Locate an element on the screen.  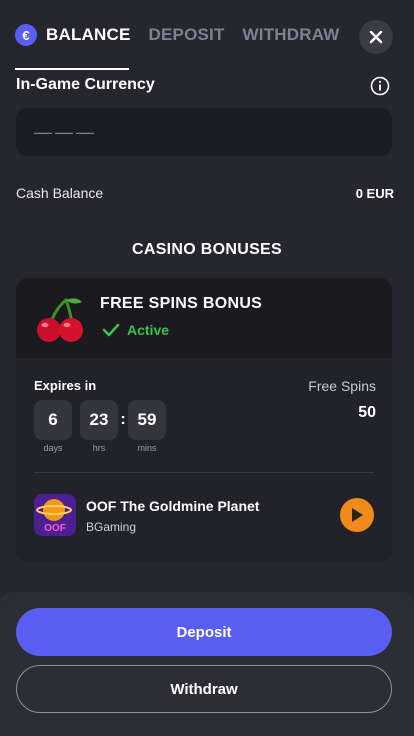
timer-days-value: 6 is located at coordinates (53, 420).